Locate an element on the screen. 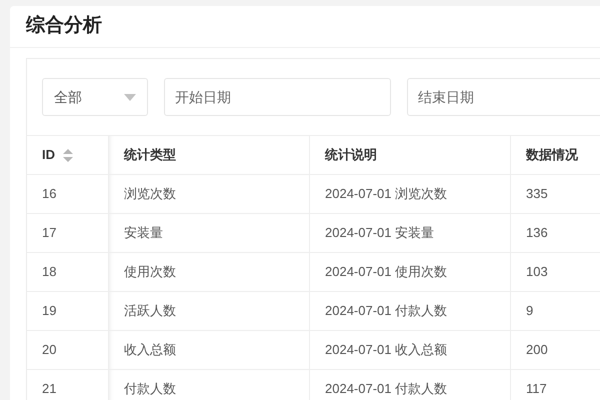 The height and width of the screenshot is (400, 600). table-cell: 103 is located at coordinates (555, 272).